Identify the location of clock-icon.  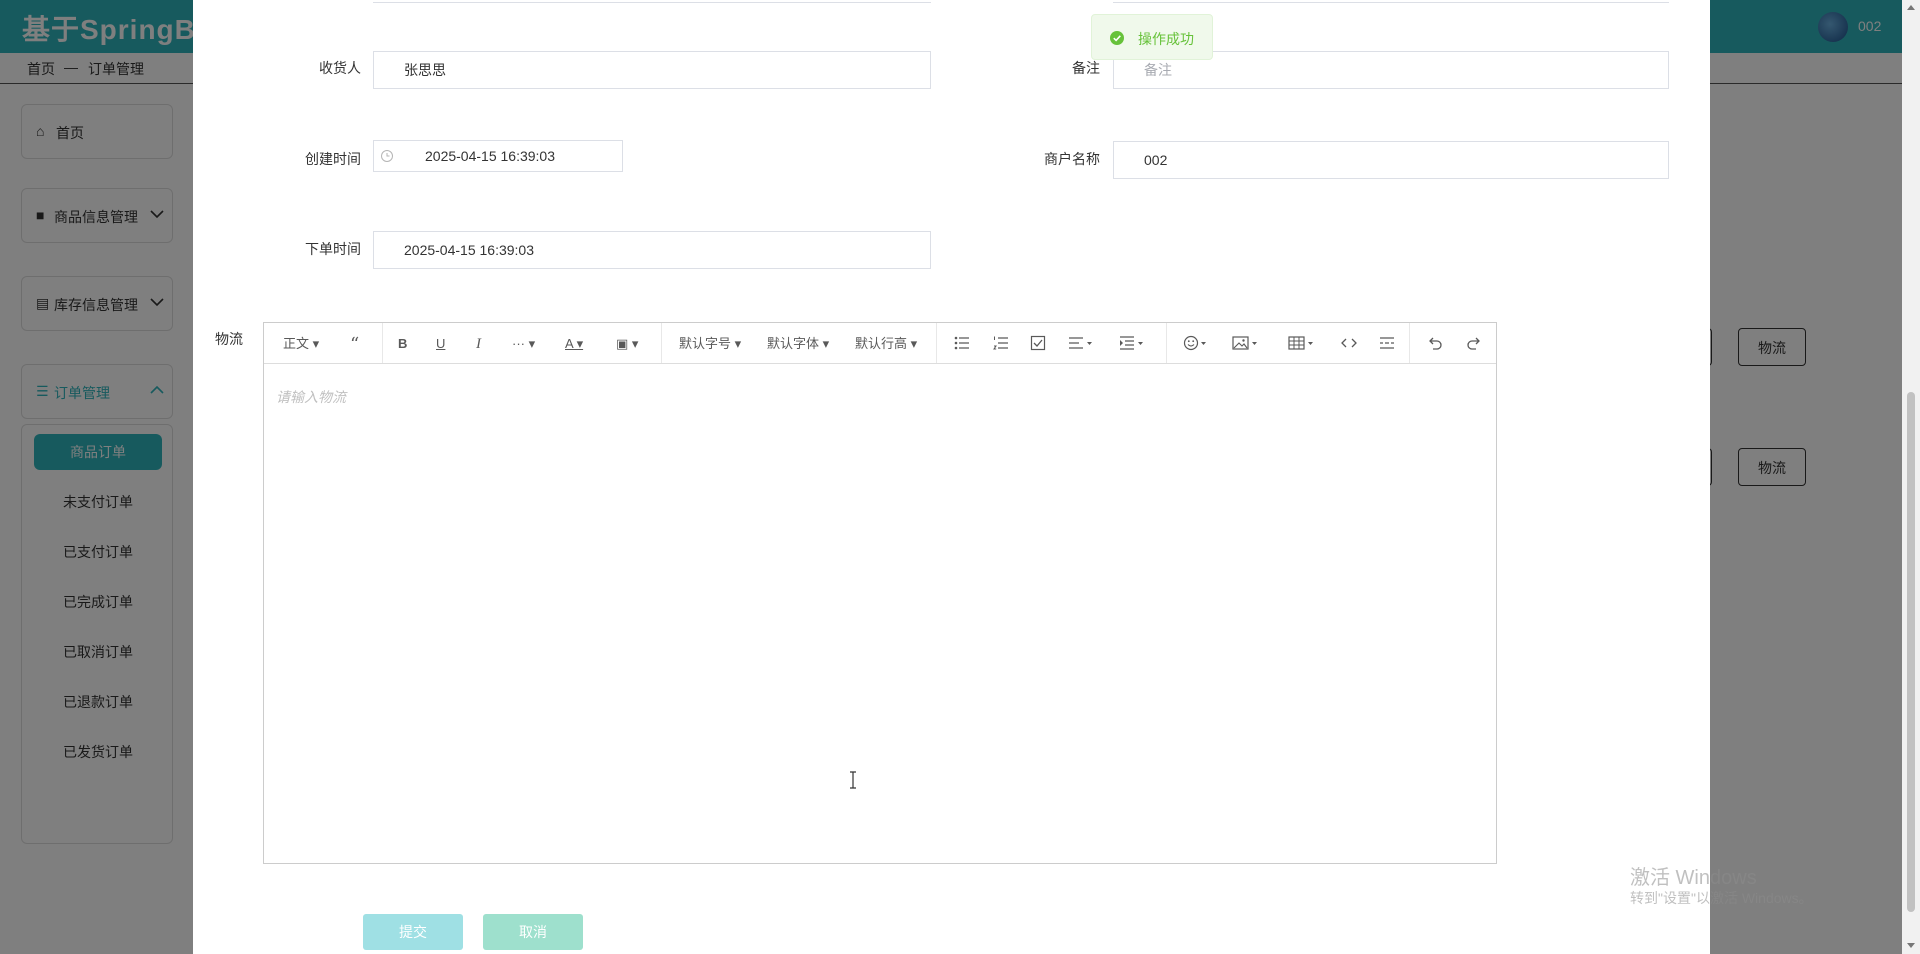
(387, 156).